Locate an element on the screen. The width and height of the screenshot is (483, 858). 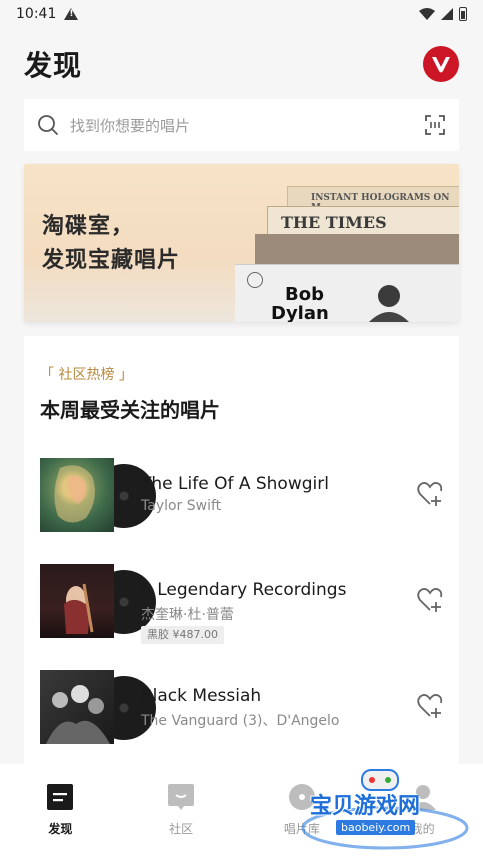
avatar is located at coordinates (441, 64).